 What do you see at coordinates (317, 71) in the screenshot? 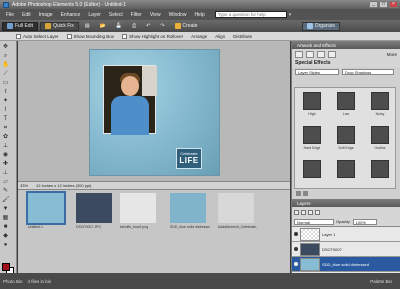
I see `effect-category-dropdown: Layer Styles` at bounding box center [317, 71].